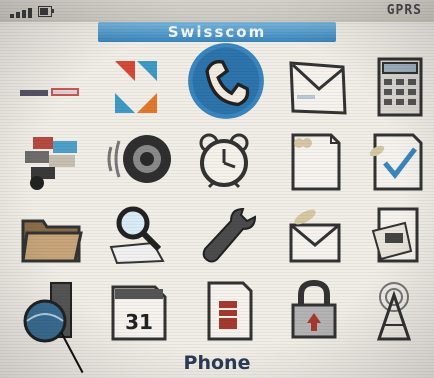  What do you see at coordinates (226, 235) in the screenshot?
I see `options-wrench-icon` at bounding box center [226, 235].